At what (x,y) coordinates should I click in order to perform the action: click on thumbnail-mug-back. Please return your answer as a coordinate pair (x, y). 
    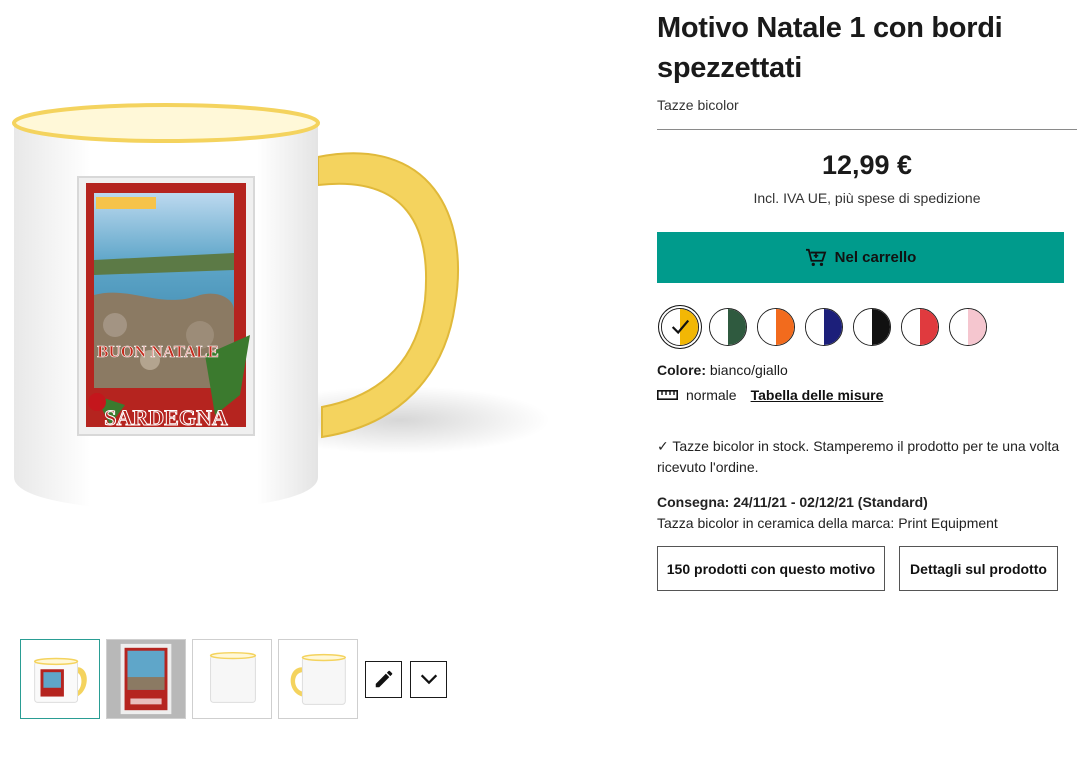
    Looking at the image, I should click on (232, 679).